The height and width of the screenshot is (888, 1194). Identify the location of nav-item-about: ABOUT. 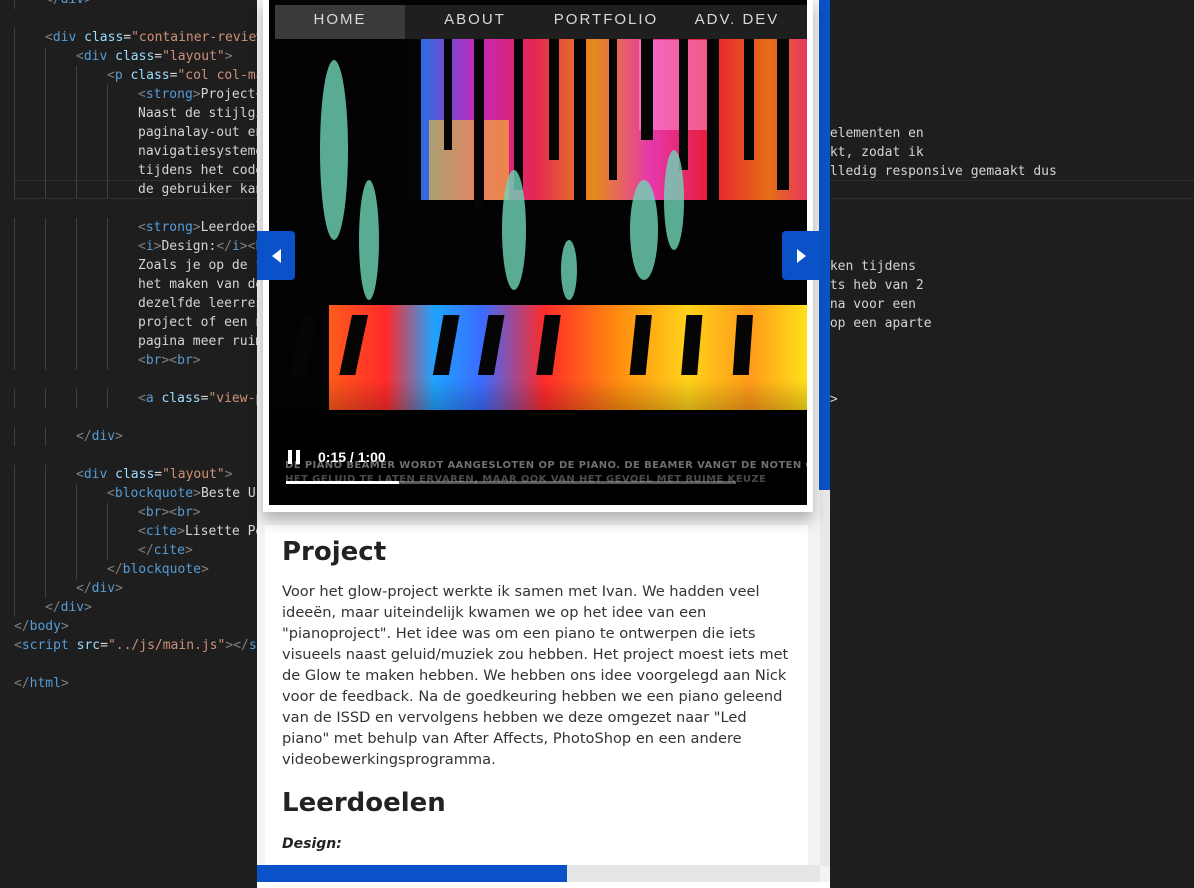
(475, 22).